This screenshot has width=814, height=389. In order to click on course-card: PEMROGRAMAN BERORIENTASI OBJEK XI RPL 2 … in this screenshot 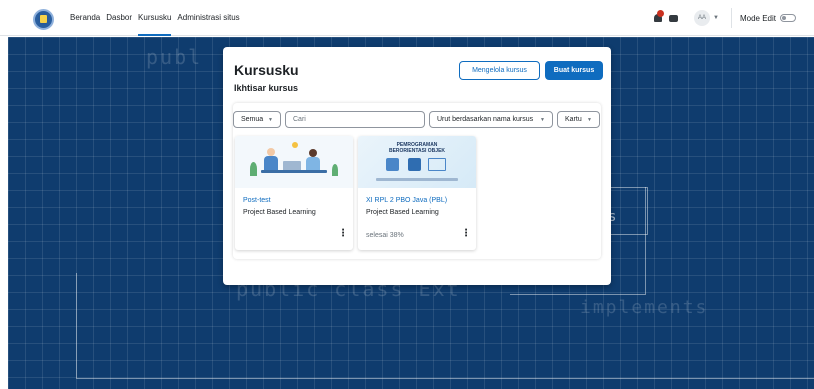, I will do `click(417, 193)`.